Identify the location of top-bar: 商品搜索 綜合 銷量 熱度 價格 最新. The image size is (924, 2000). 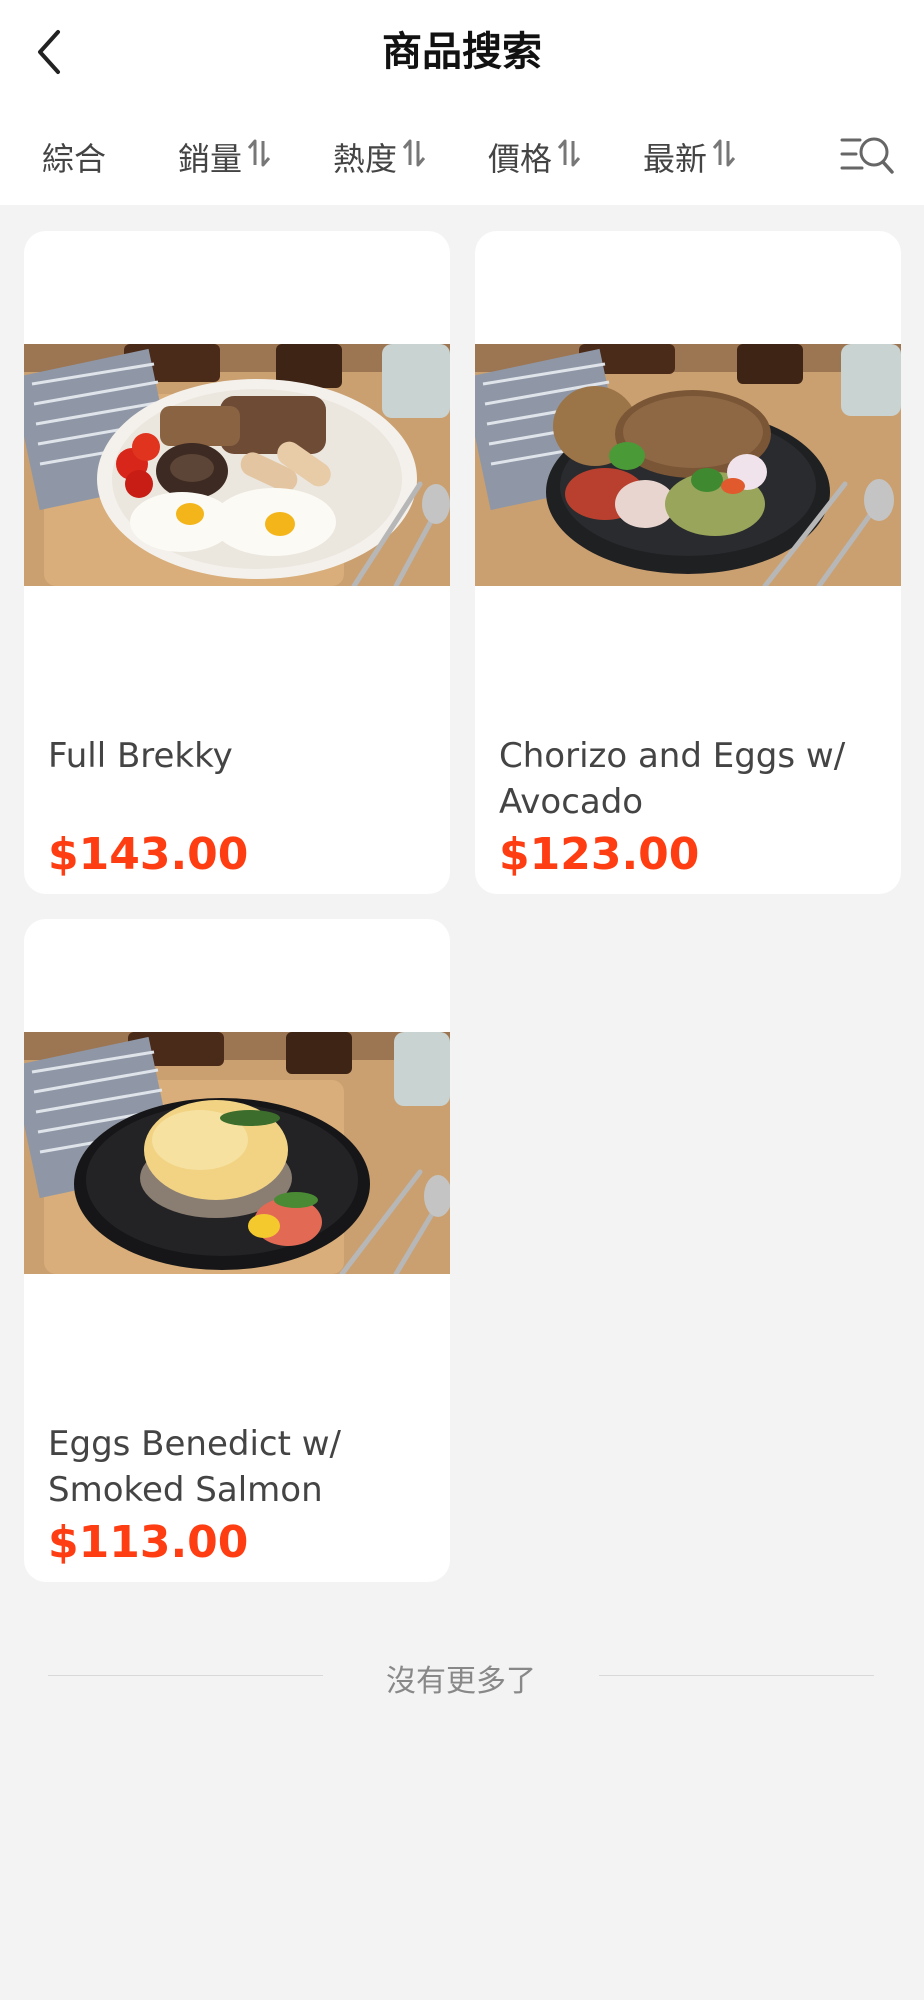
(462, 102).